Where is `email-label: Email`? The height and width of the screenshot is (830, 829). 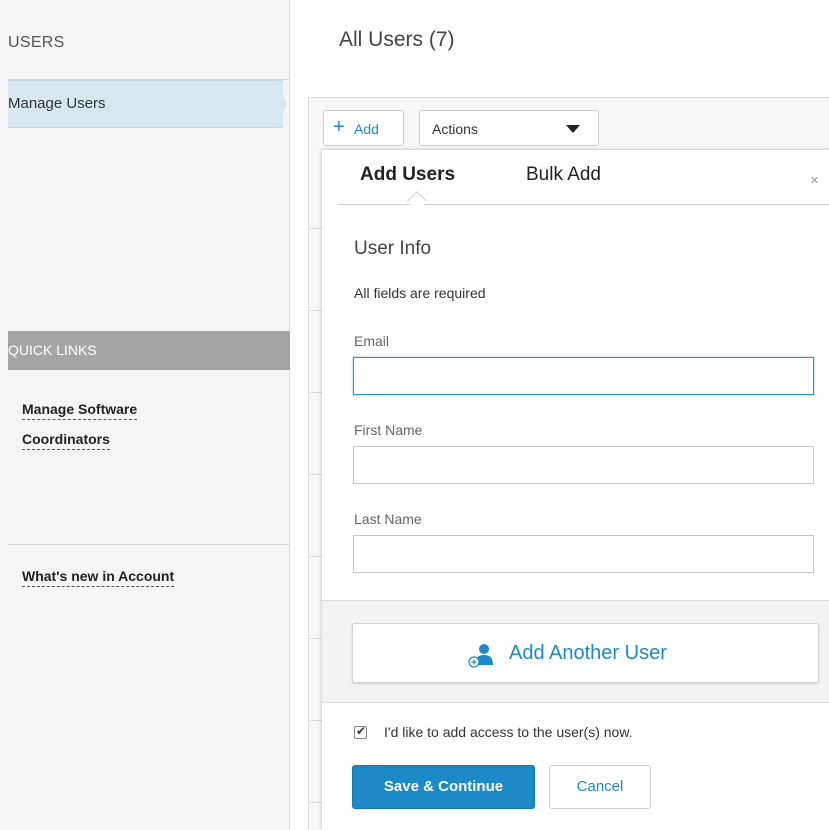
email-label: Email is located at coordinates (372, 341).